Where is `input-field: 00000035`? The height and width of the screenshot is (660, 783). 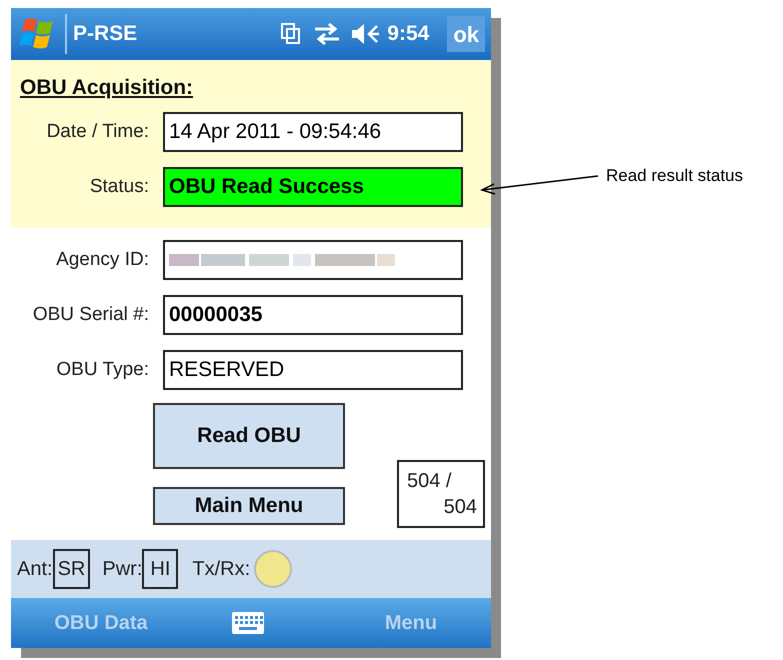
input-field: 00000035 is located at coordinates (313, 315).